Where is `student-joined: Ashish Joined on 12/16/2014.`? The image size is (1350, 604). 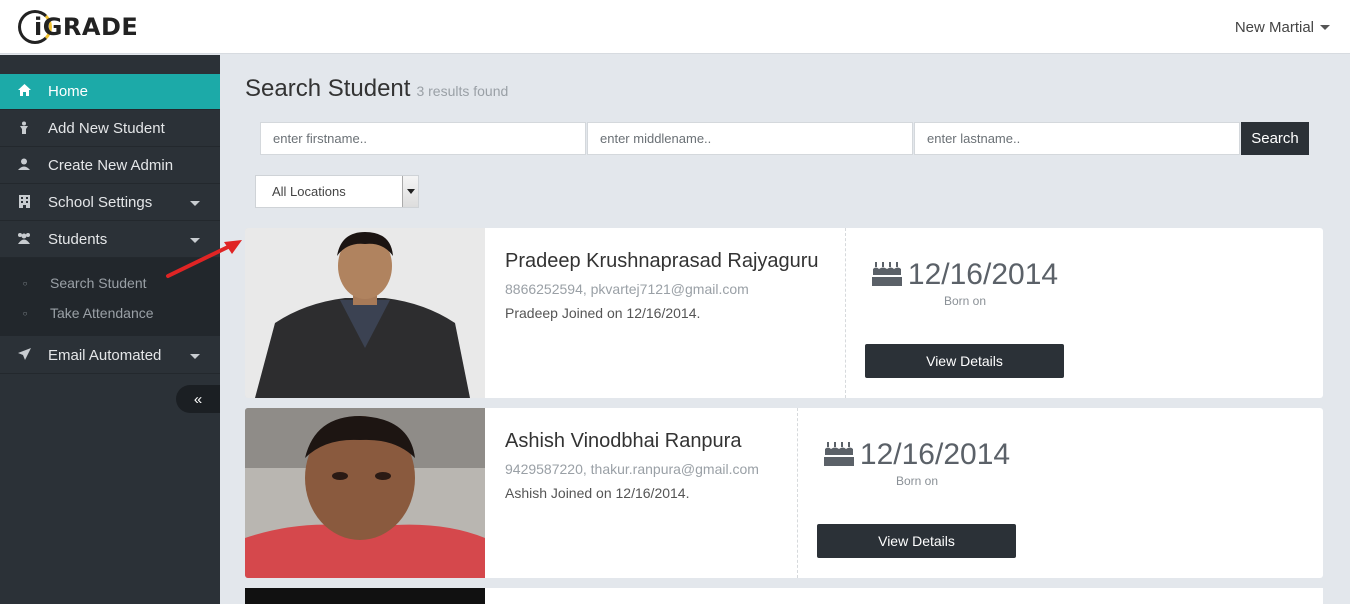
student-joined: Ashish Joined on 12/16/2014. is located at coordinates (597, 493).